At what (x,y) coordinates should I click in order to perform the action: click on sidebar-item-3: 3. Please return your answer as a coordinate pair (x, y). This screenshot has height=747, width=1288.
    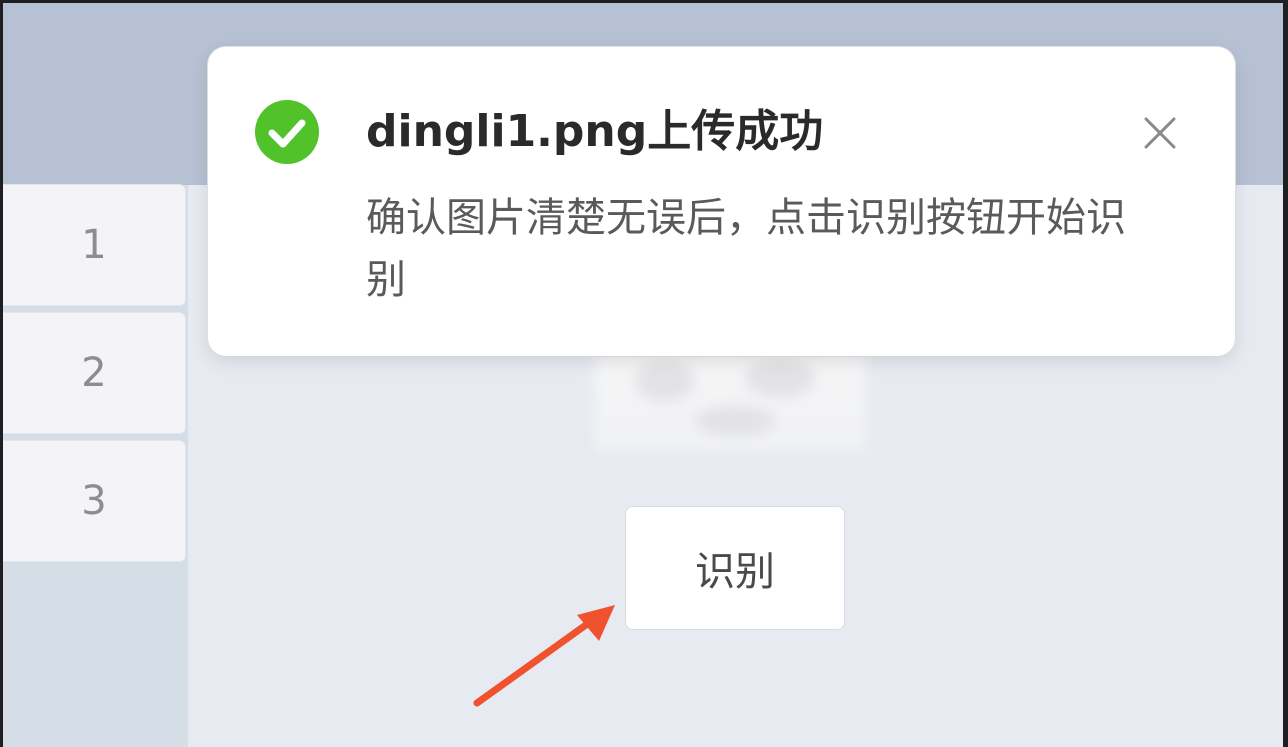
    Looking at the image, I should click on (94, 501).